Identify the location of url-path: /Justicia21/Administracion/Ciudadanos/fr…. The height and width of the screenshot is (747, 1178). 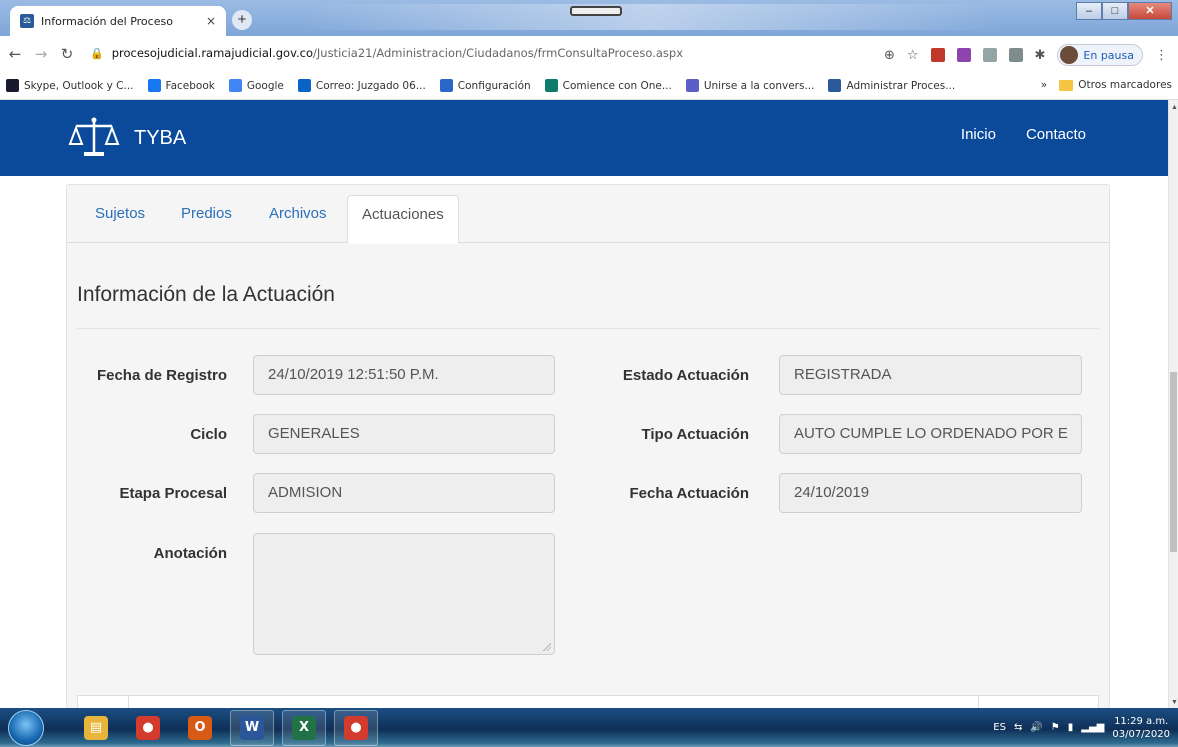
(498, 53).